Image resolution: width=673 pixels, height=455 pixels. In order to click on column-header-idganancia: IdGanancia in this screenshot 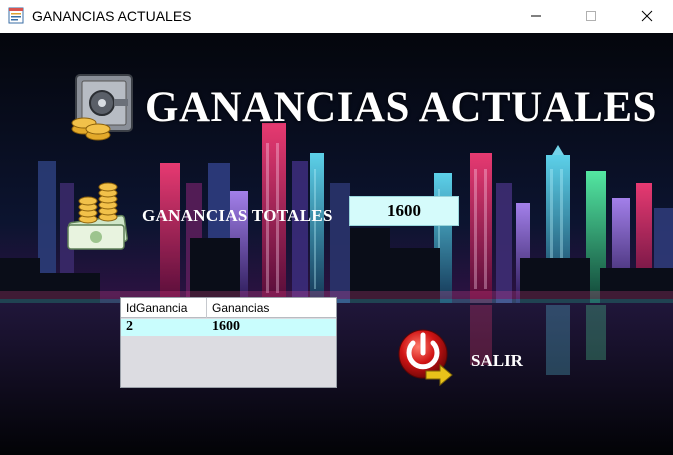, I will do `click(156, 308)`.